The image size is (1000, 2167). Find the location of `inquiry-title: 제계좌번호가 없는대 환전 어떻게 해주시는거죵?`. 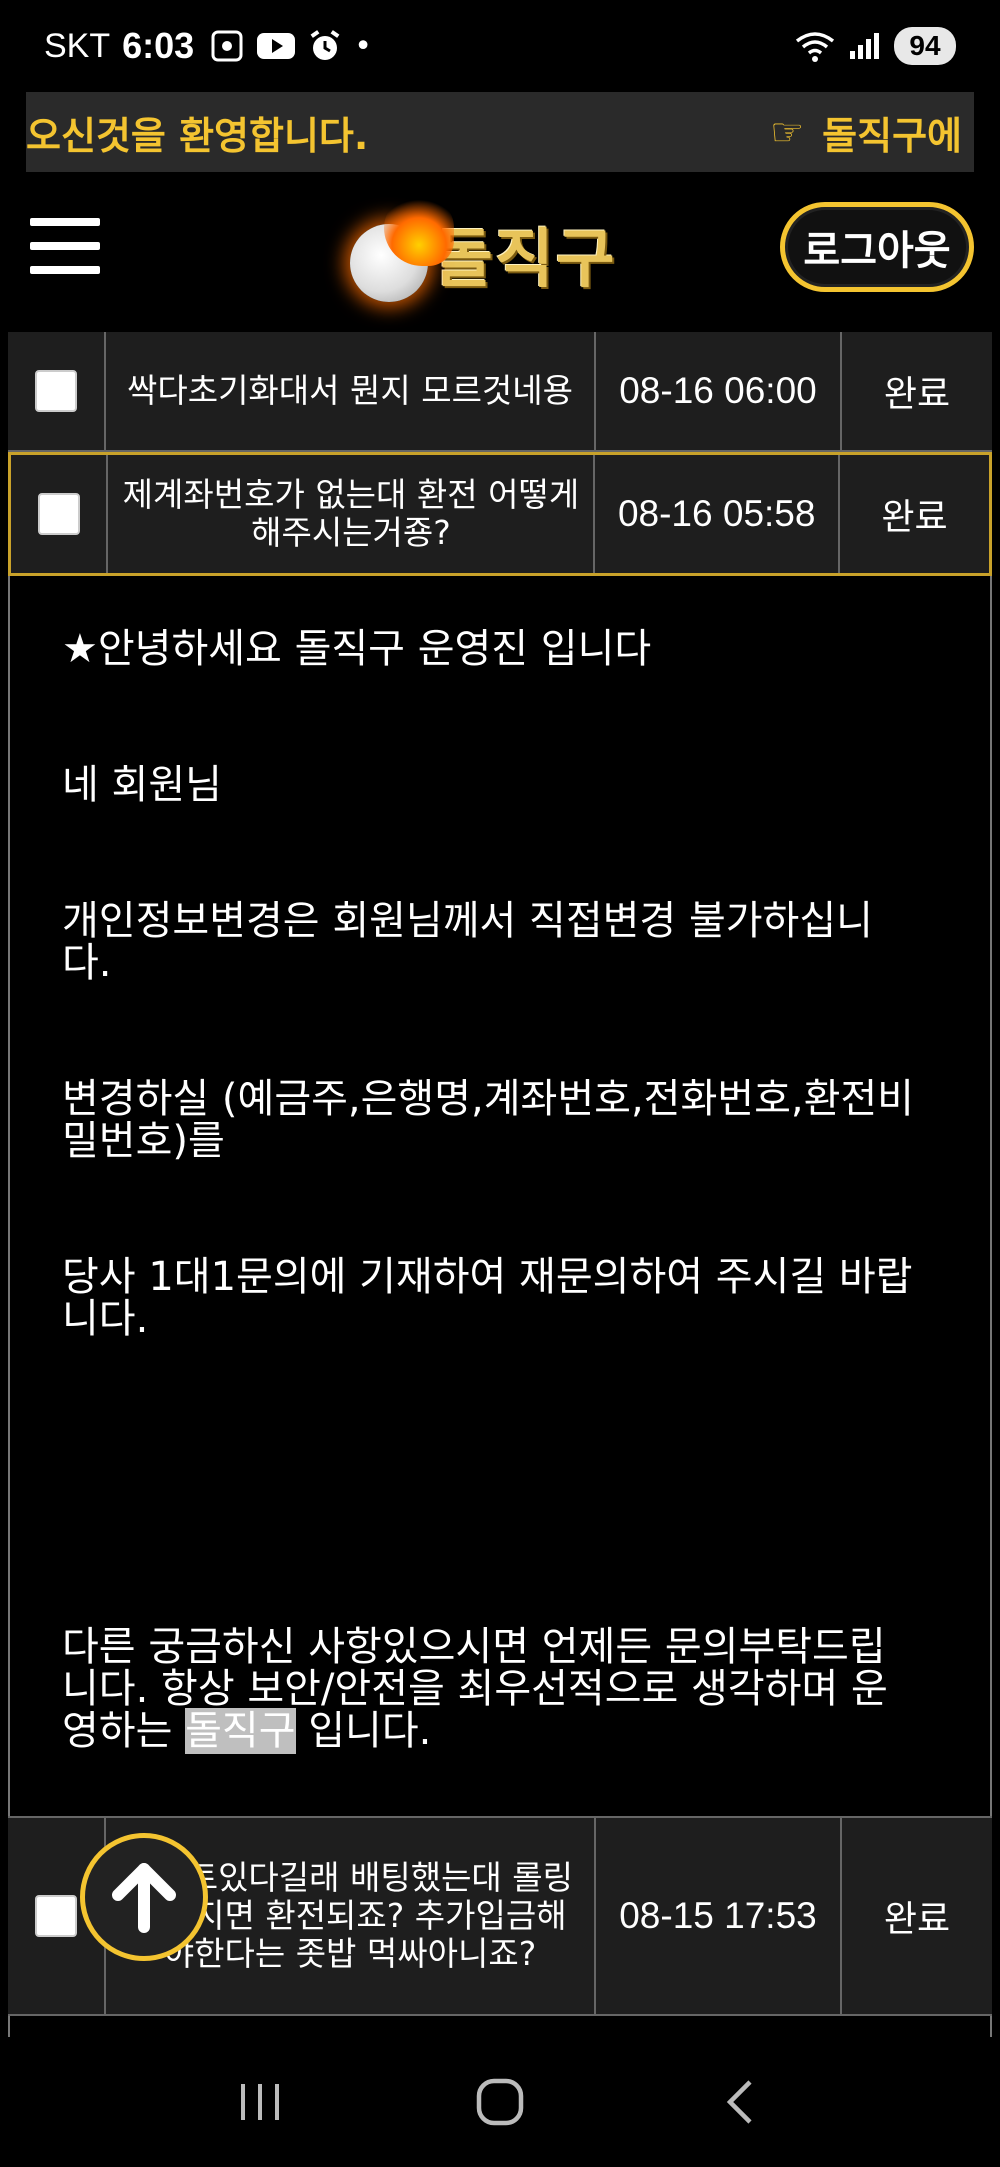

inquiry-title: 제계좌번호가 없는대 환전 어떻게 해주시는거죵? is located at coordinates (352, 514).